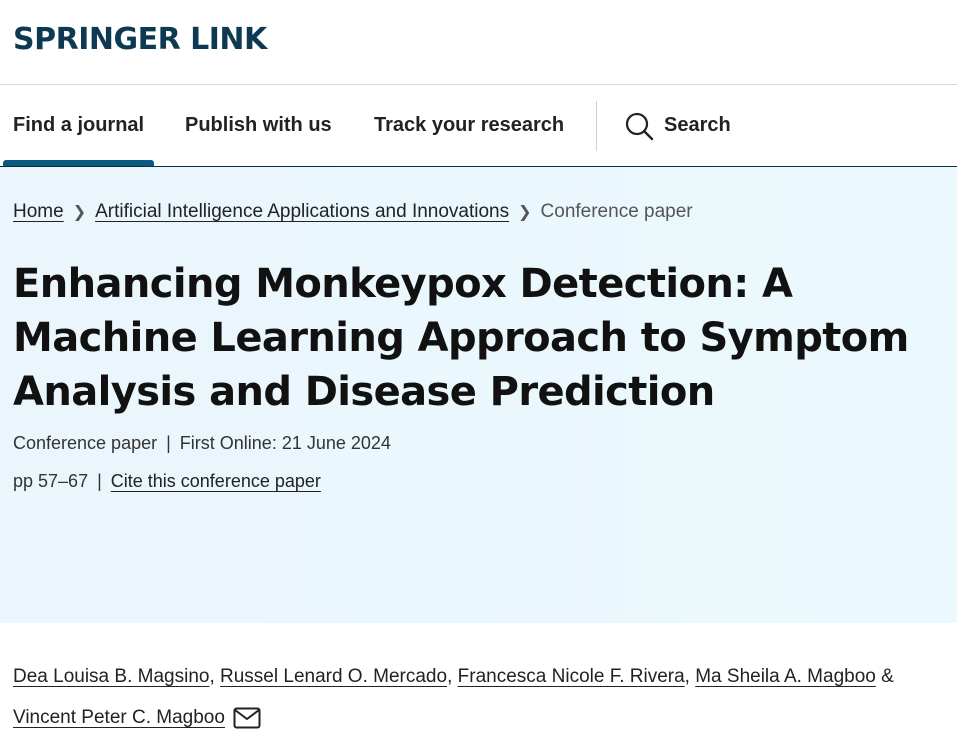 This screenshot has height=755, width=957. Describe the element at coordinates (140, 39) in the screenshot. I see `springer-link-logo: SPRINGER LINK` at that location.